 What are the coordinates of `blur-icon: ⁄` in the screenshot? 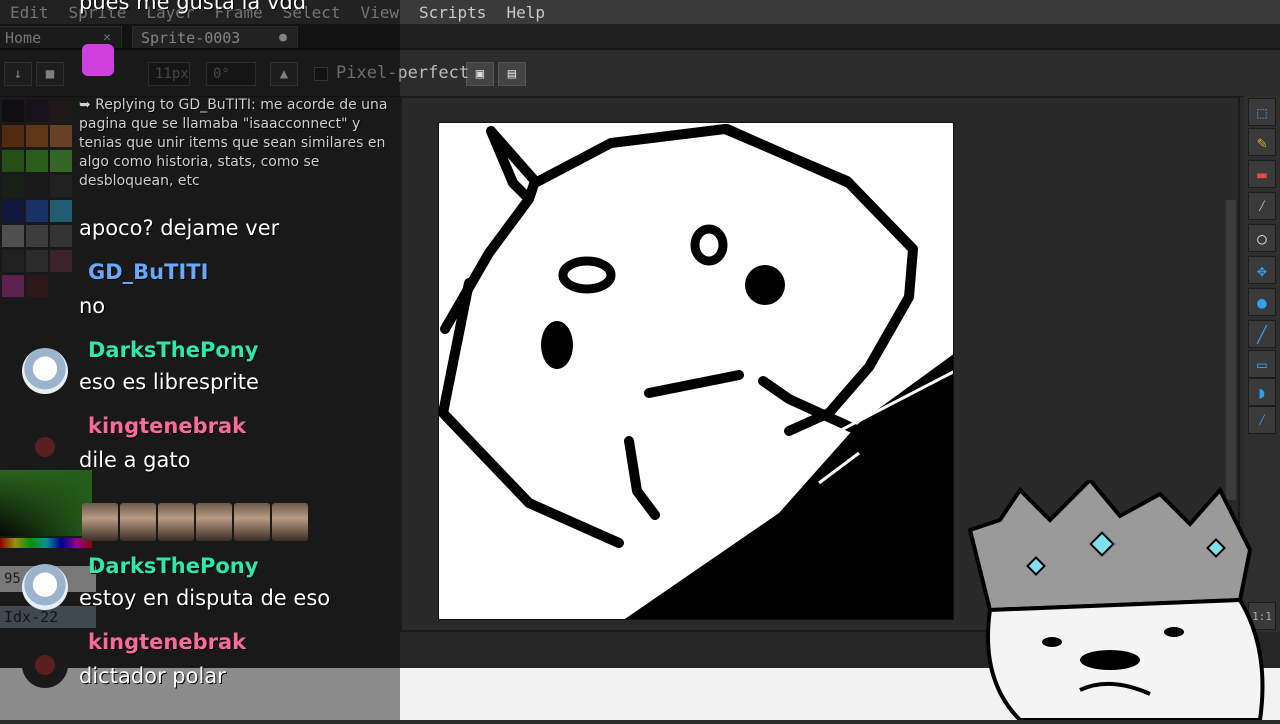 It's located at (1262, 420).